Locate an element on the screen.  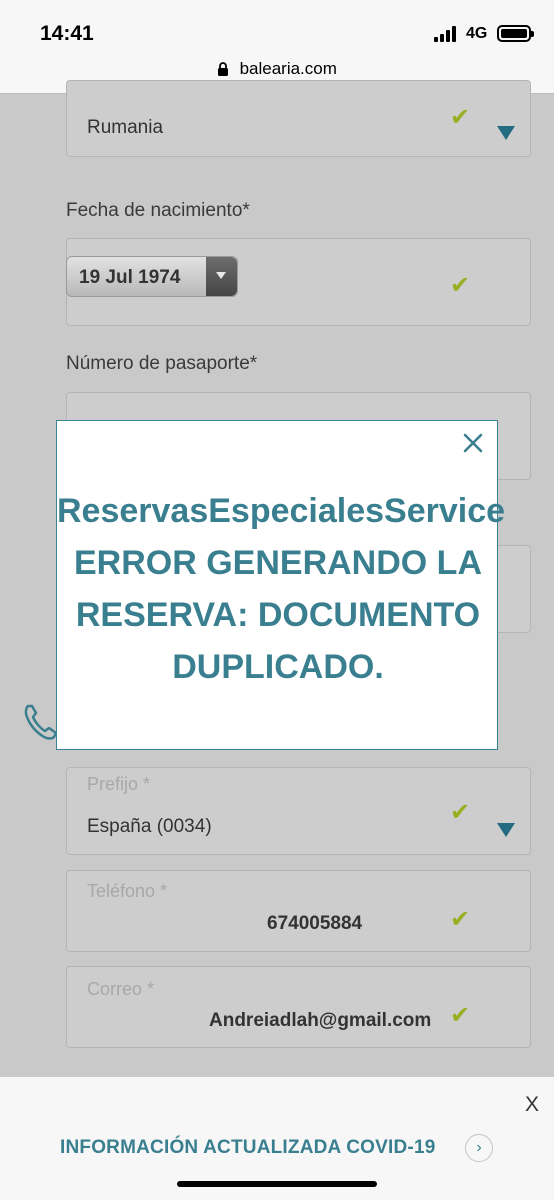
prefix-select: Prefijo * España (0034) ✔ is located at coordinates (298, 811).